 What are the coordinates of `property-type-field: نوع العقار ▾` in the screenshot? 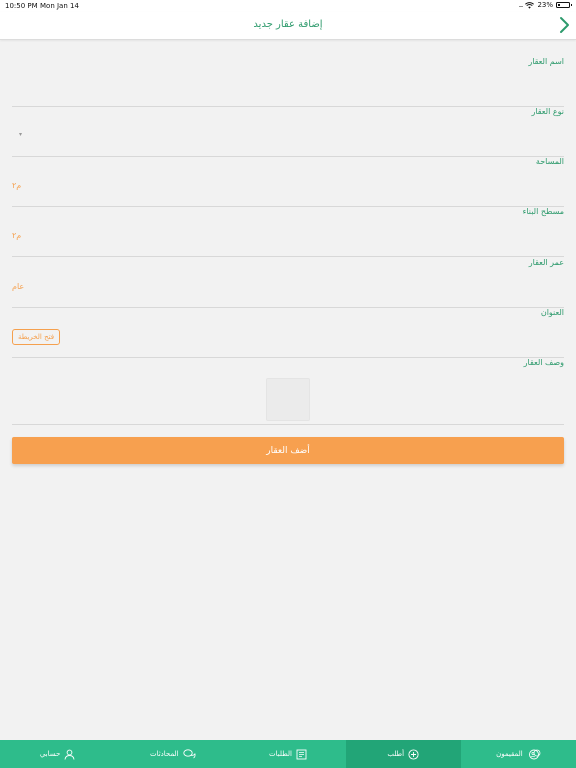 It's located at (288, 132).